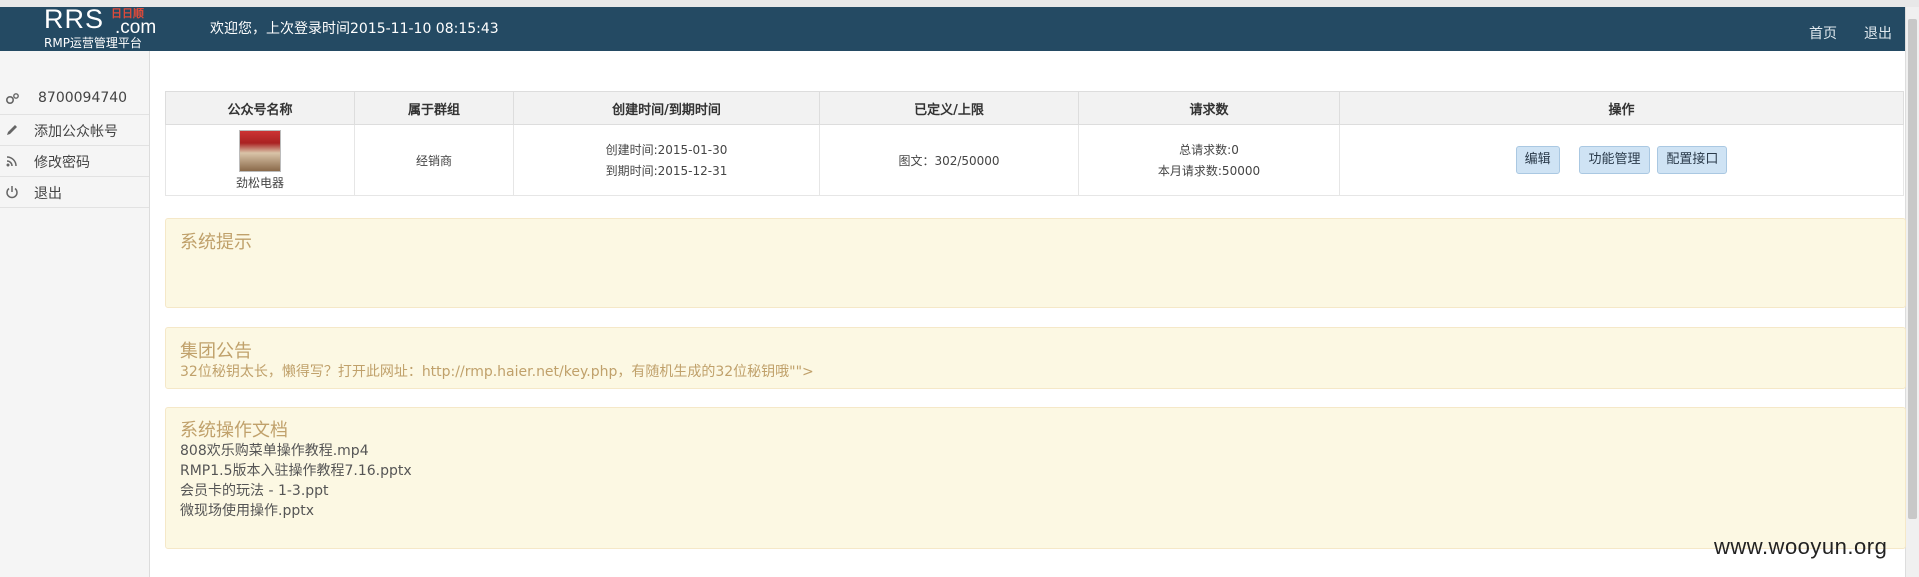 This screenshot has height=577, width=1919. Describe the element at coordinates (1878, 33) in the screenshot. I see `logout-link: 退出` at that location.